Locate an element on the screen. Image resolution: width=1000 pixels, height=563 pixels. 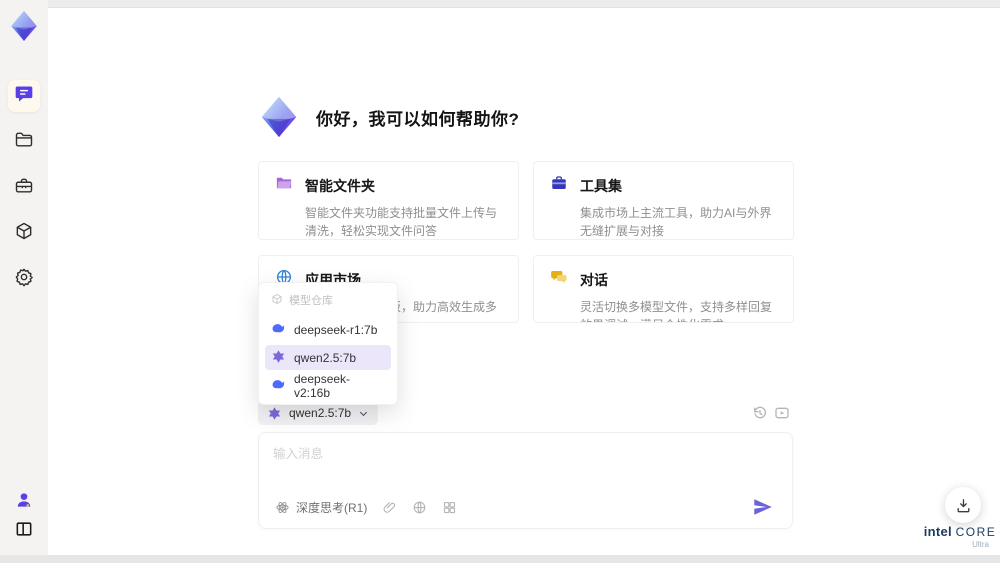
deep-think-toggle: 深度思考(R1) is located at coordinates (321, 507).